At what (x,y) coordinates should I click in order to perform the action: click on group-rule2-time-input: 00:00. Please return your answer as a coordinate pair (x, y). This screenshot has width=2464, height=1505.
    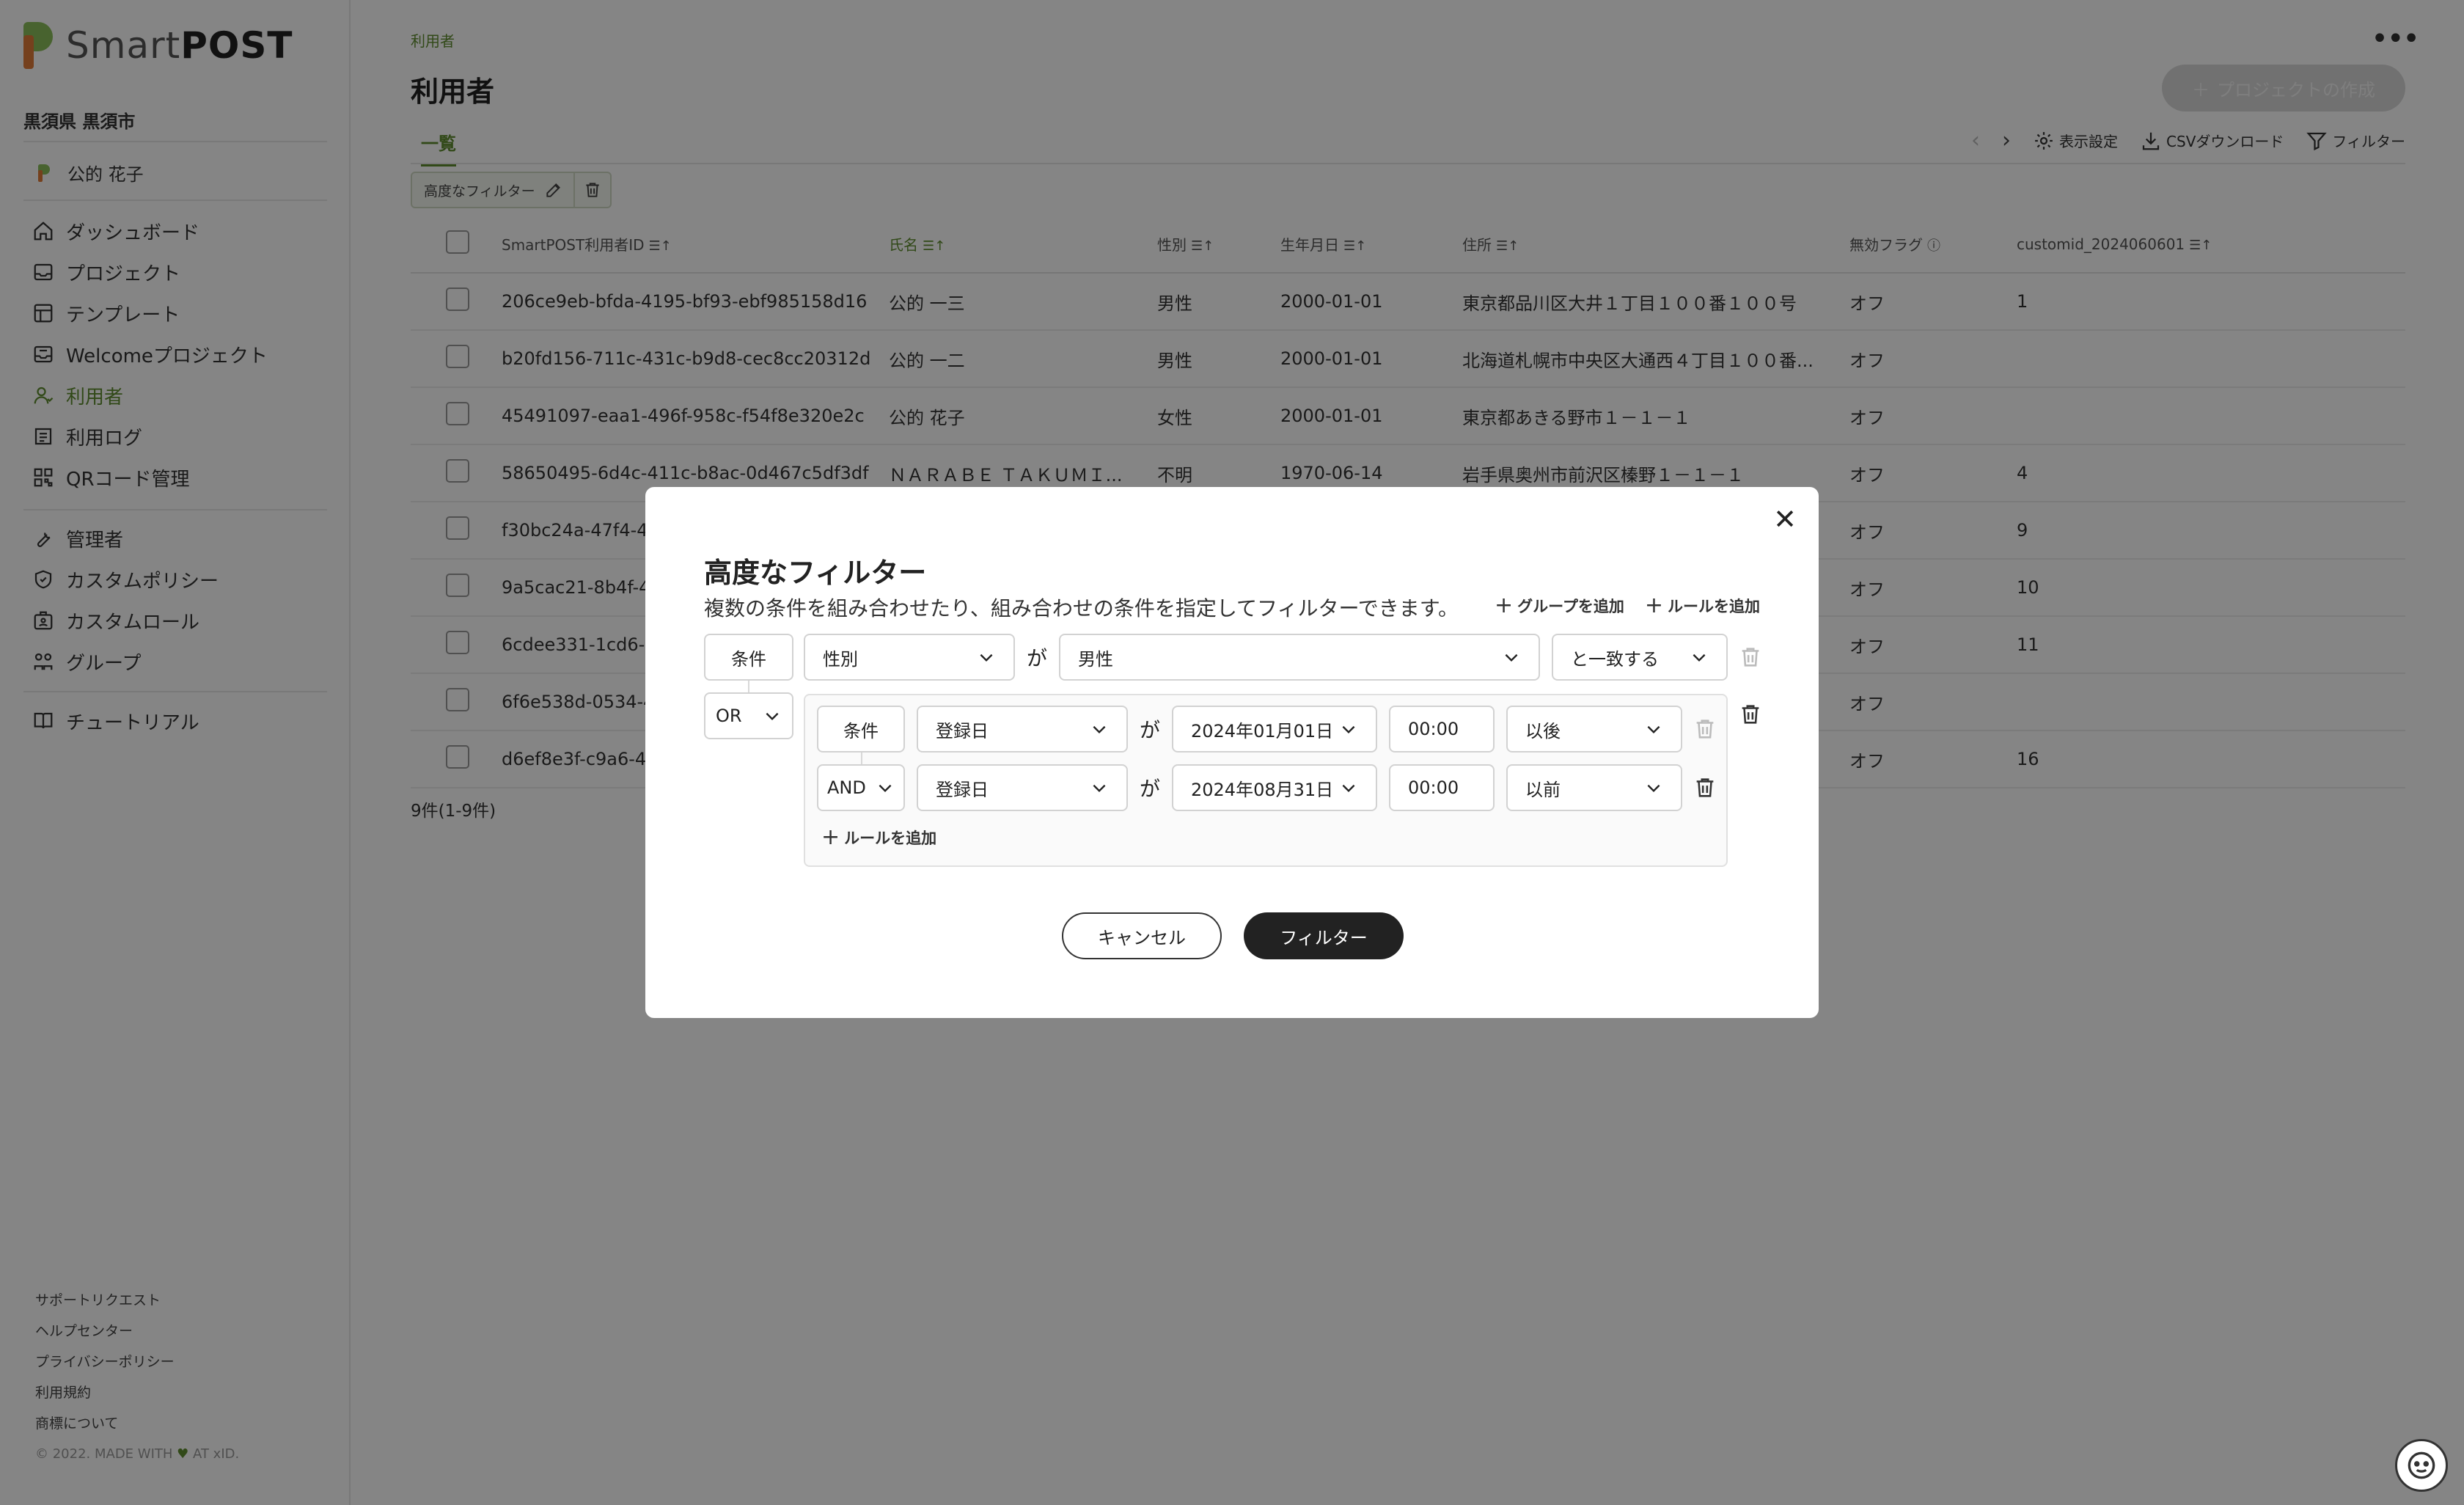
    Looking at the image, I should click on (1442, 787).